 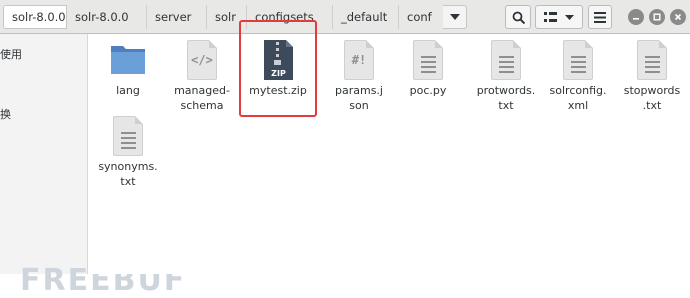 I want to click on folder-icon, so click(x=128, y=60).